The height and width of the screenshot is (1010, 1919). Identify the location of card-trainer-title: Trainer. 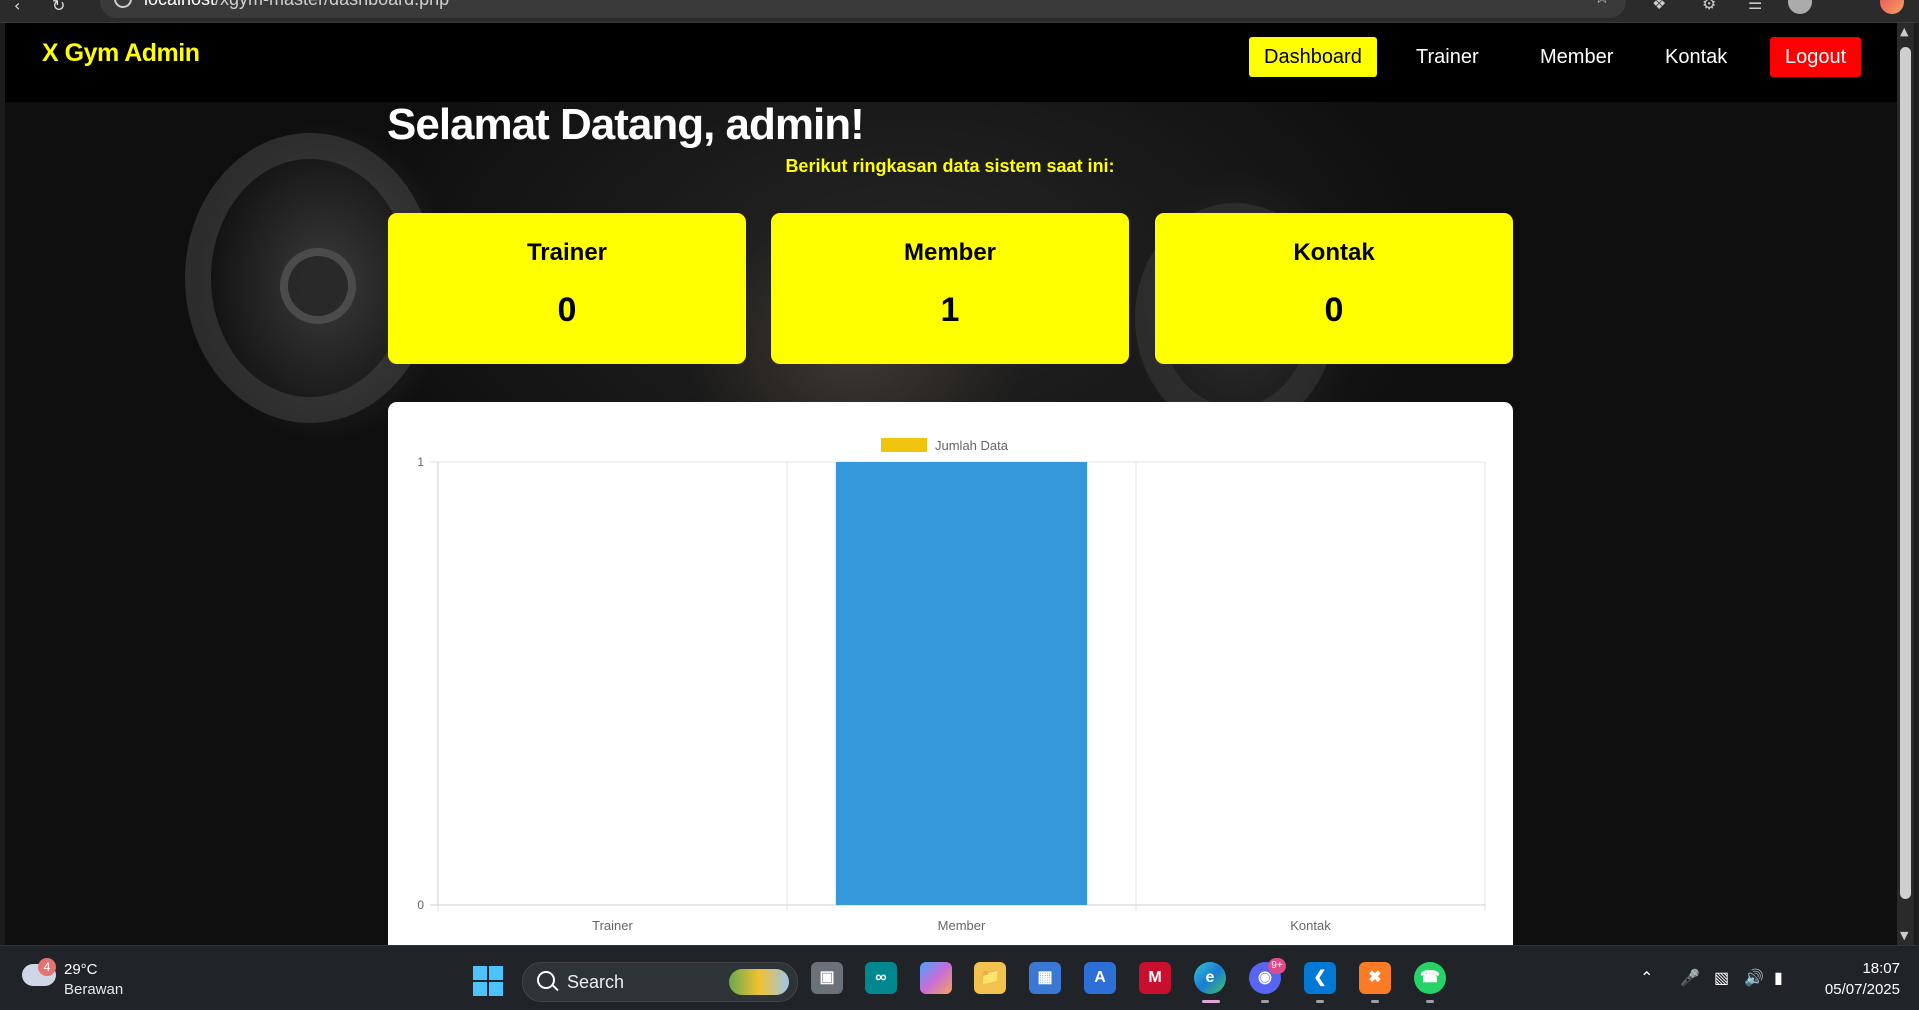
(567, 252).